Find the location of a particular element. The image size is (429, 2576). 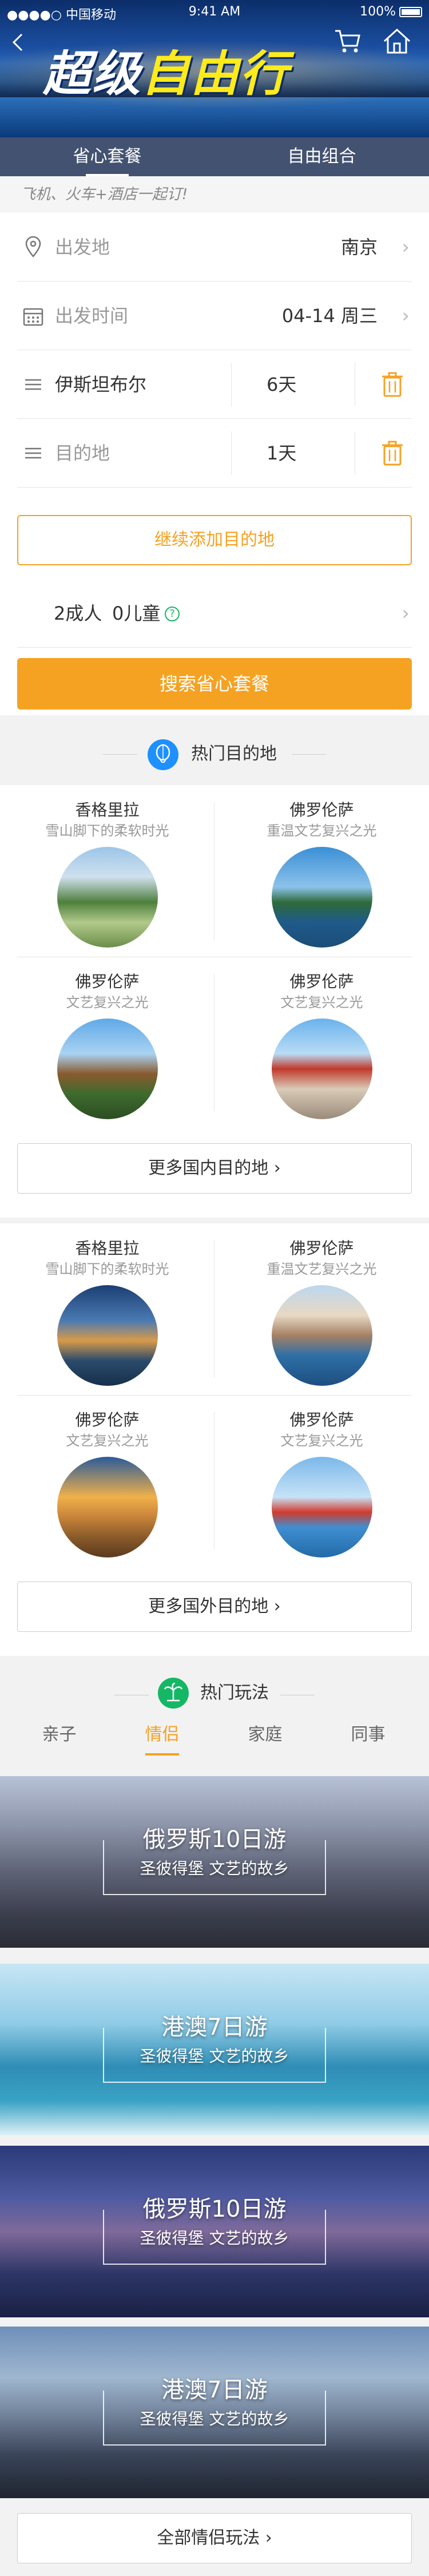

destination-days: 1天 is located at coordinates (281, 454).